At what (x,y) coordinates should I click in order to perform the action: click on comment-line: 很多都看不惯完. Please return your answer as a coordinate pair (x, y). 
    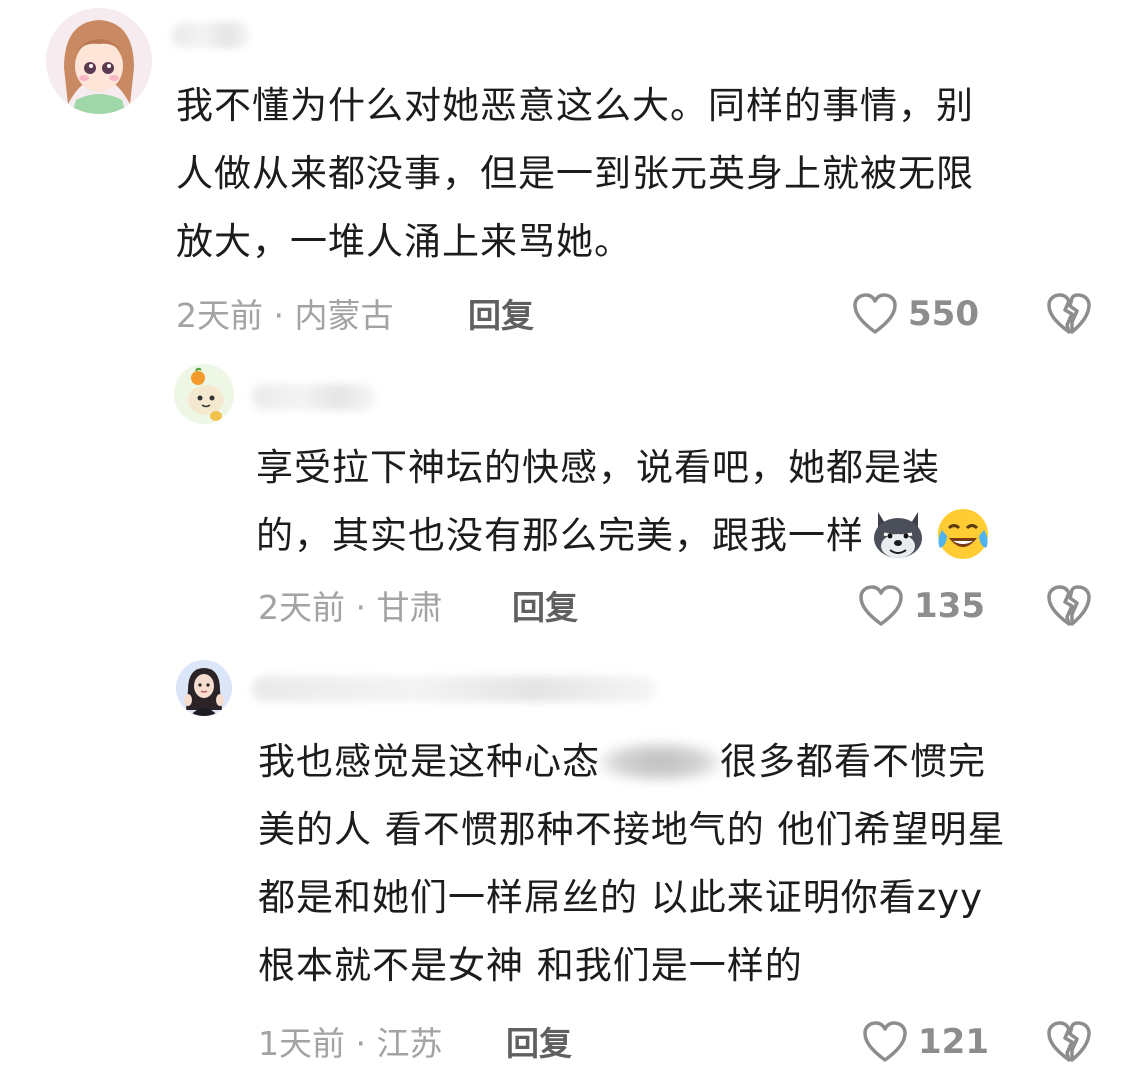
    Looking at the image, I should click on (853, 761).